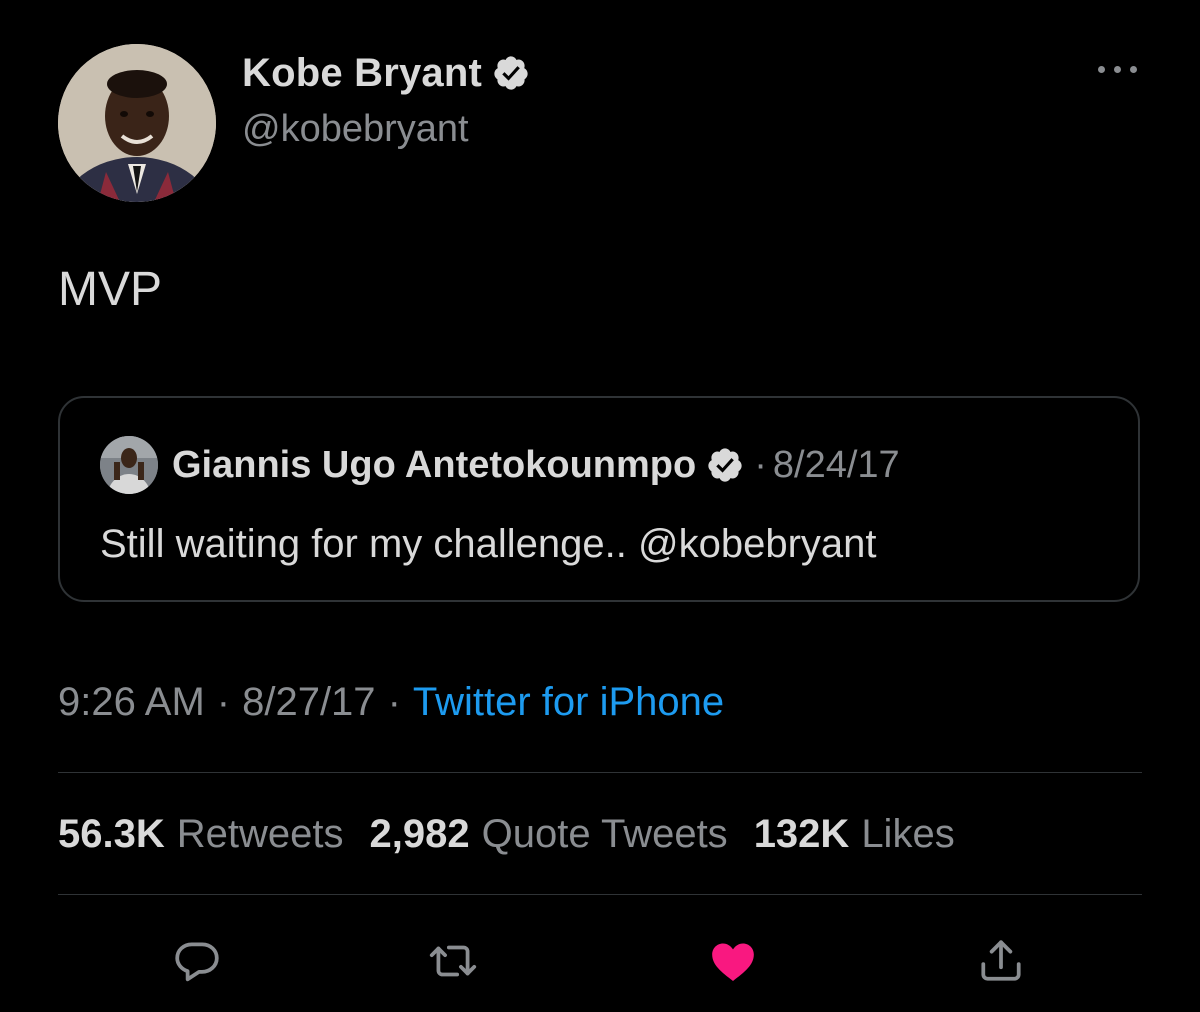 This screenshot has height=1012, width=1200. I want to click on quote-tweets-stat: 2,982 Quote Tweets, so click(549, 834).